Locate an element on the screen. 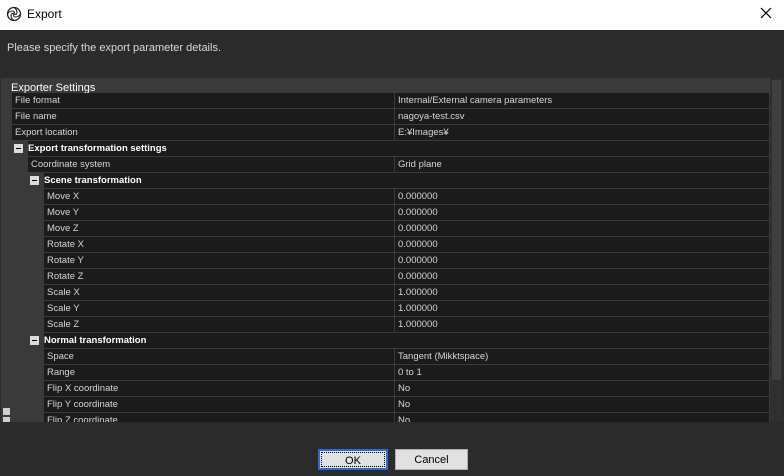  property-value: Internal/External camera parameters is located at coordinates (582, 100).